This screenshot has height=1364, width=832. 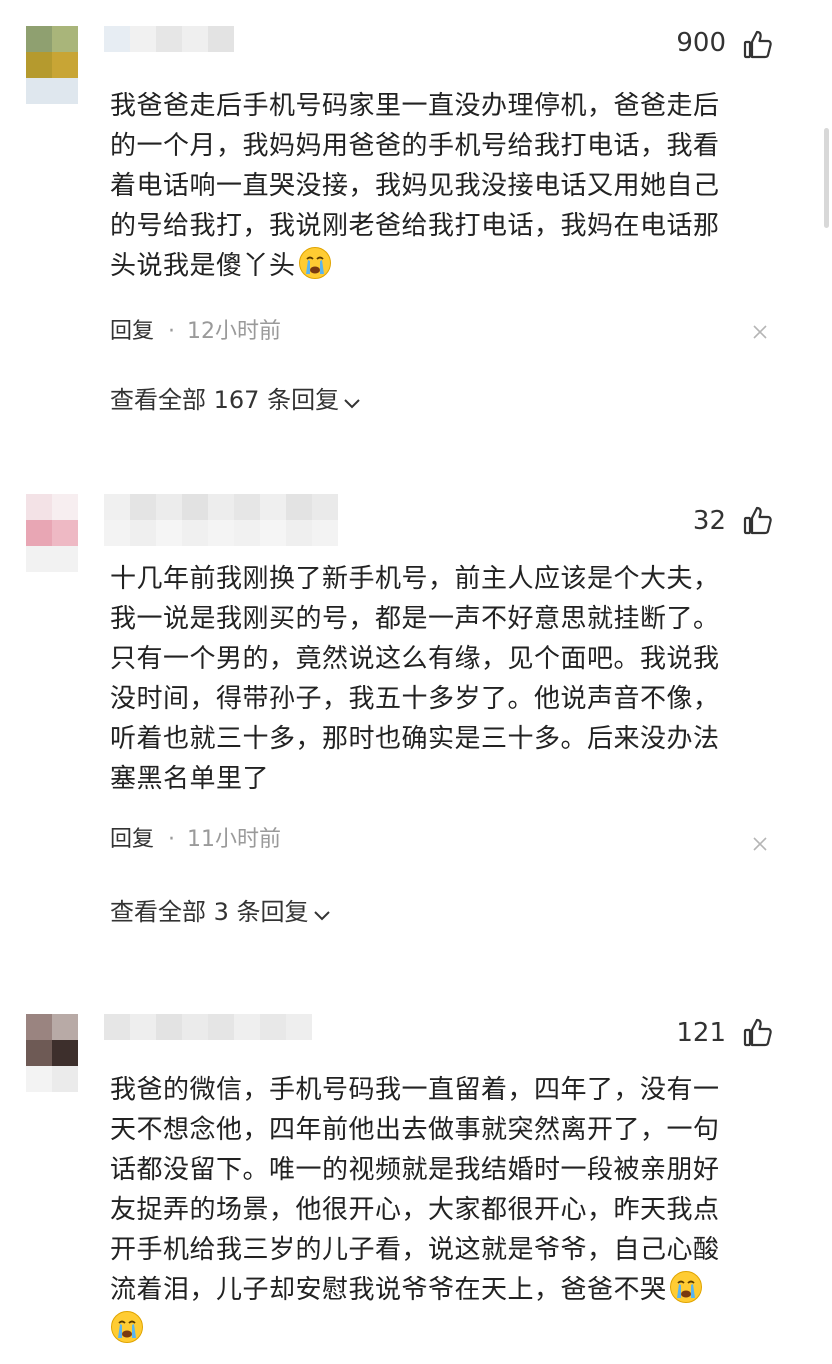 I want to click on text-line: 没时间，得带孙子，我五十多岁了。他说声音不像，, so click(x=415, y=699).